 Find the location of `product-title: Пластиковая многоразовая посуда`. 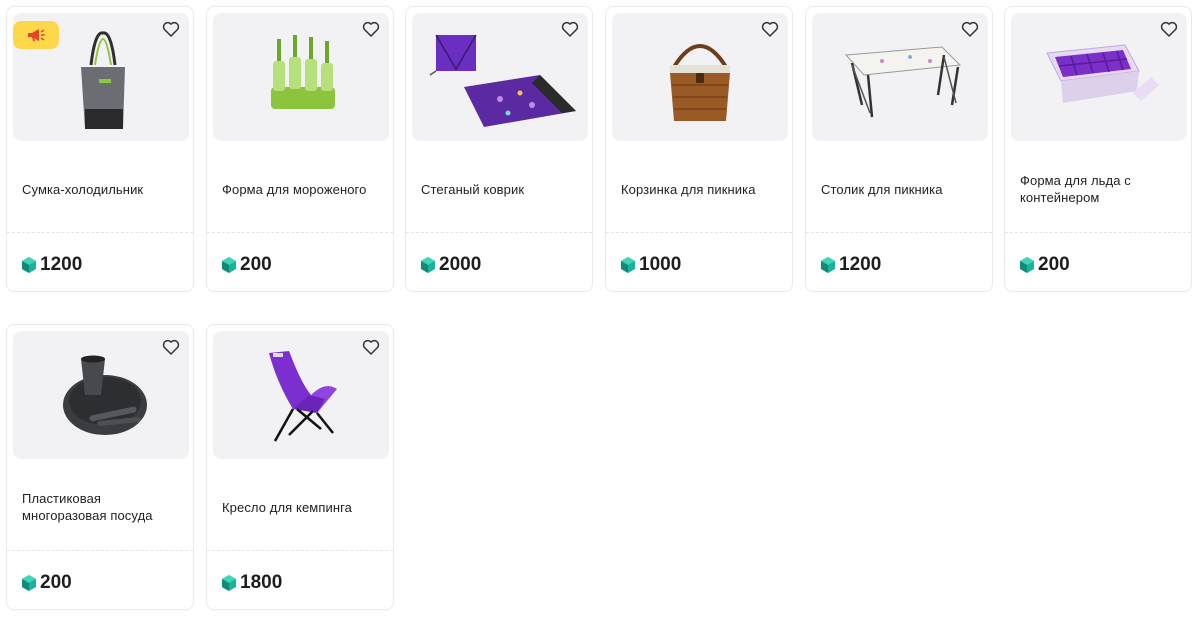

product-title: Пластиковая многоразовая посуда is located at coordinates (101, 507).